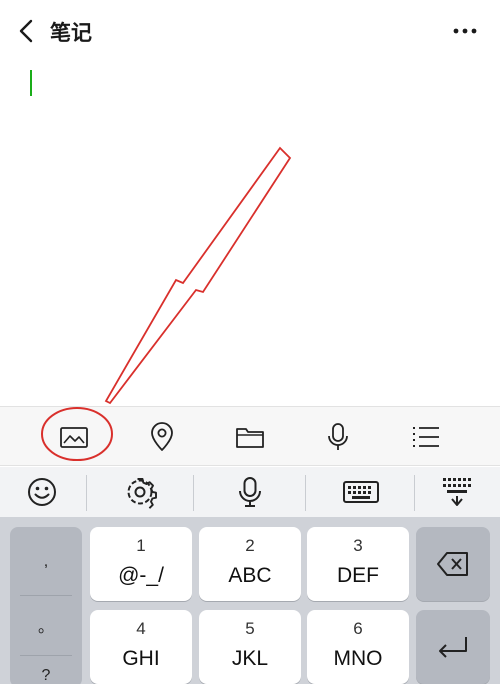 Image resolution: width=500 pixels, height=684 pixels. I want to click on page-title: 笔记, so click(71, 33).